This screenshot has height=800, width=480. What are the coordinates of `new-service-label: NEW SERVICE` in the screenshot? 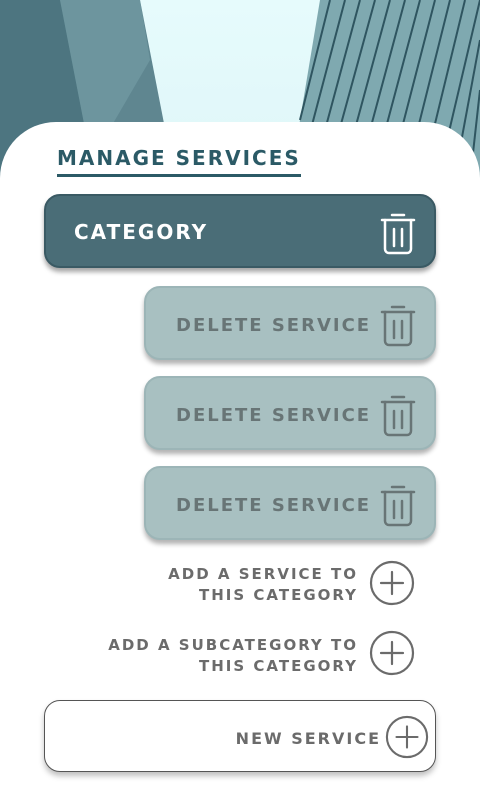 It's located at (308, 738).